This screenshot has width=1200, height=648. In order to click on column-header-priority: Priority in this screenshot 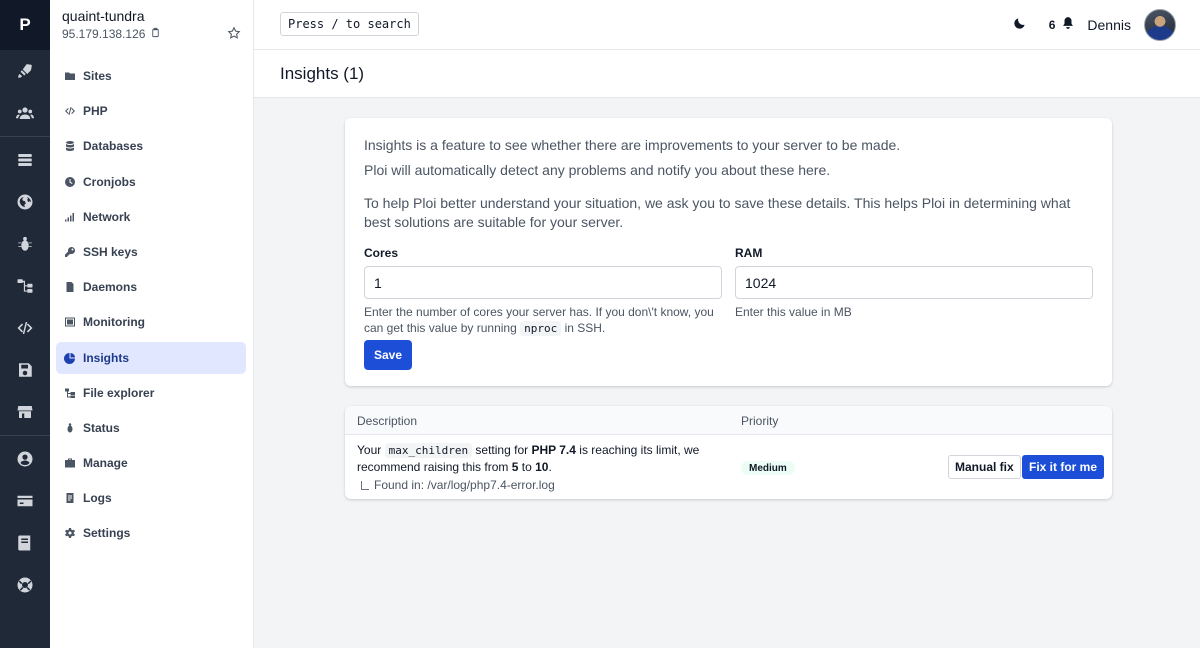, I will do `click(760, 421)`.